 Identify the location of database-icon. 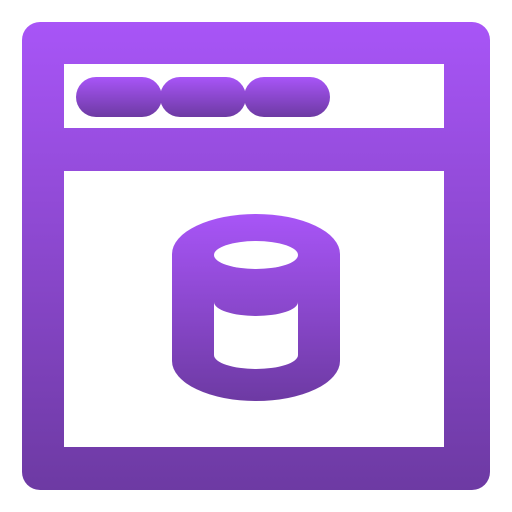
(256, 307).